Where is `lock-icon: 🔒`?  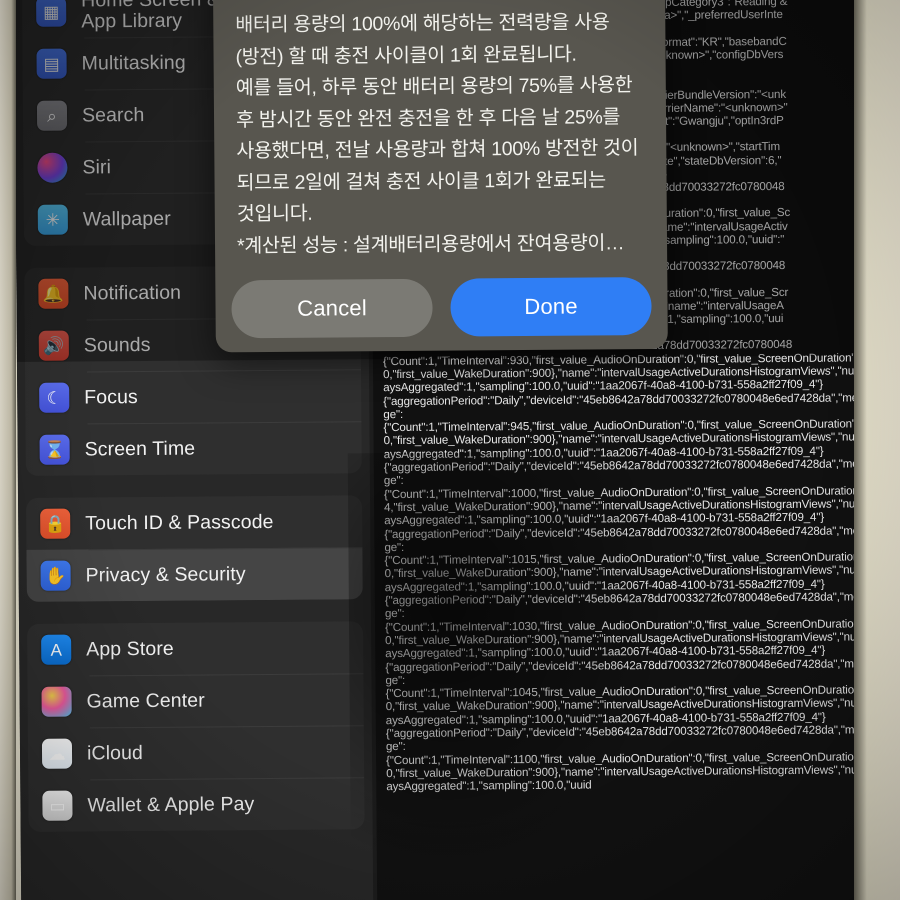
lock-icon: 🔒 is located at coordinates (55, 523).